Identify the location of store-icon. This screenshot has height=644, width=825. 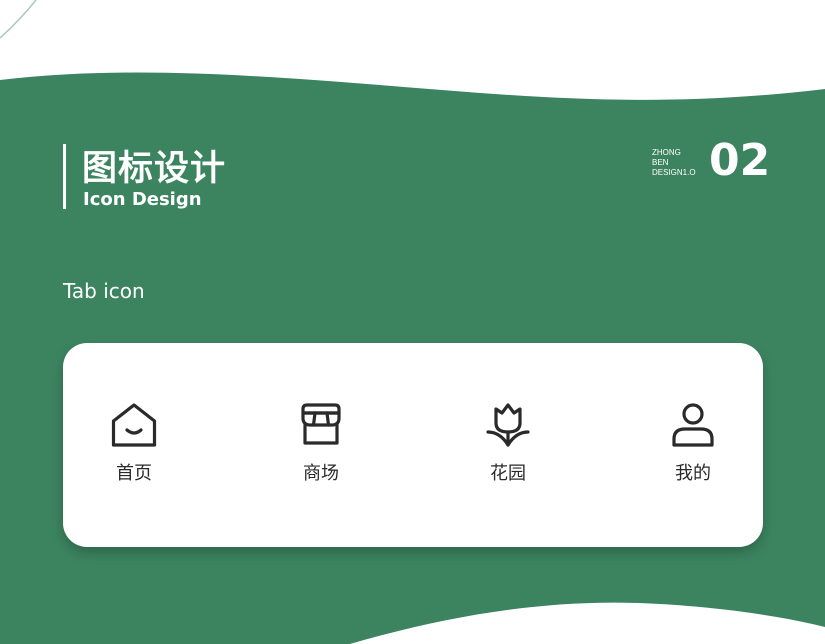
(321, 425).